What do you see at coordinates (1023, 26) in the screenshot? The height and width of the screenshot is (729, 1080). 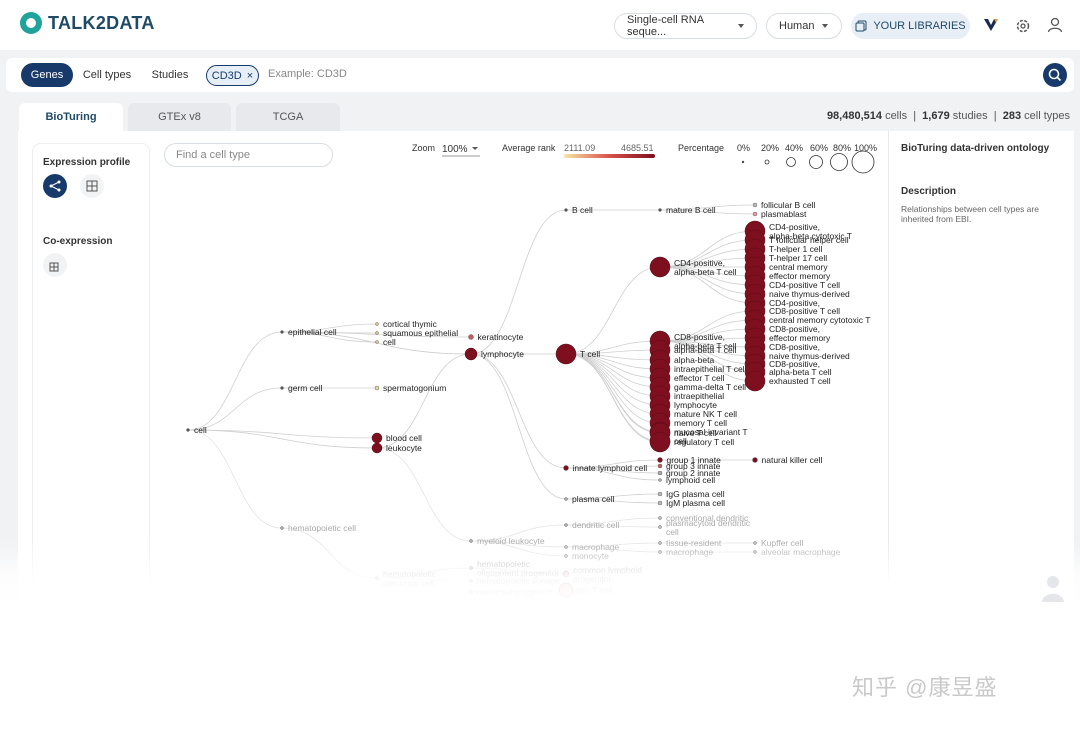 I see `gear-icon` at bounding box center [1023, 26].